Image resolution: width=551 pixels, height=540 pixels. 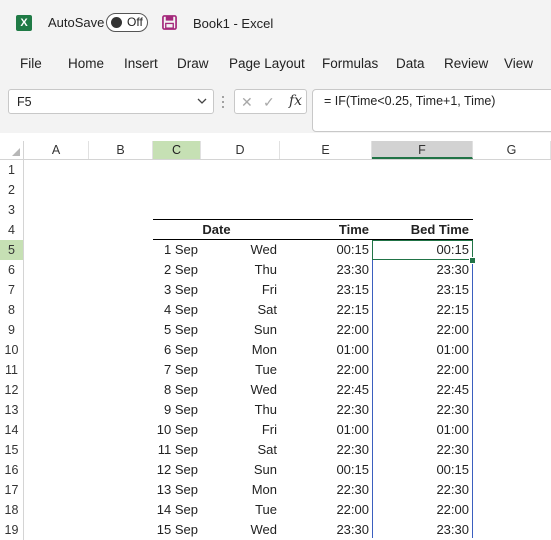 I want to click on formula-input: = IF(Time<0.25, Time+1, Time), so click(x=431, y=110).